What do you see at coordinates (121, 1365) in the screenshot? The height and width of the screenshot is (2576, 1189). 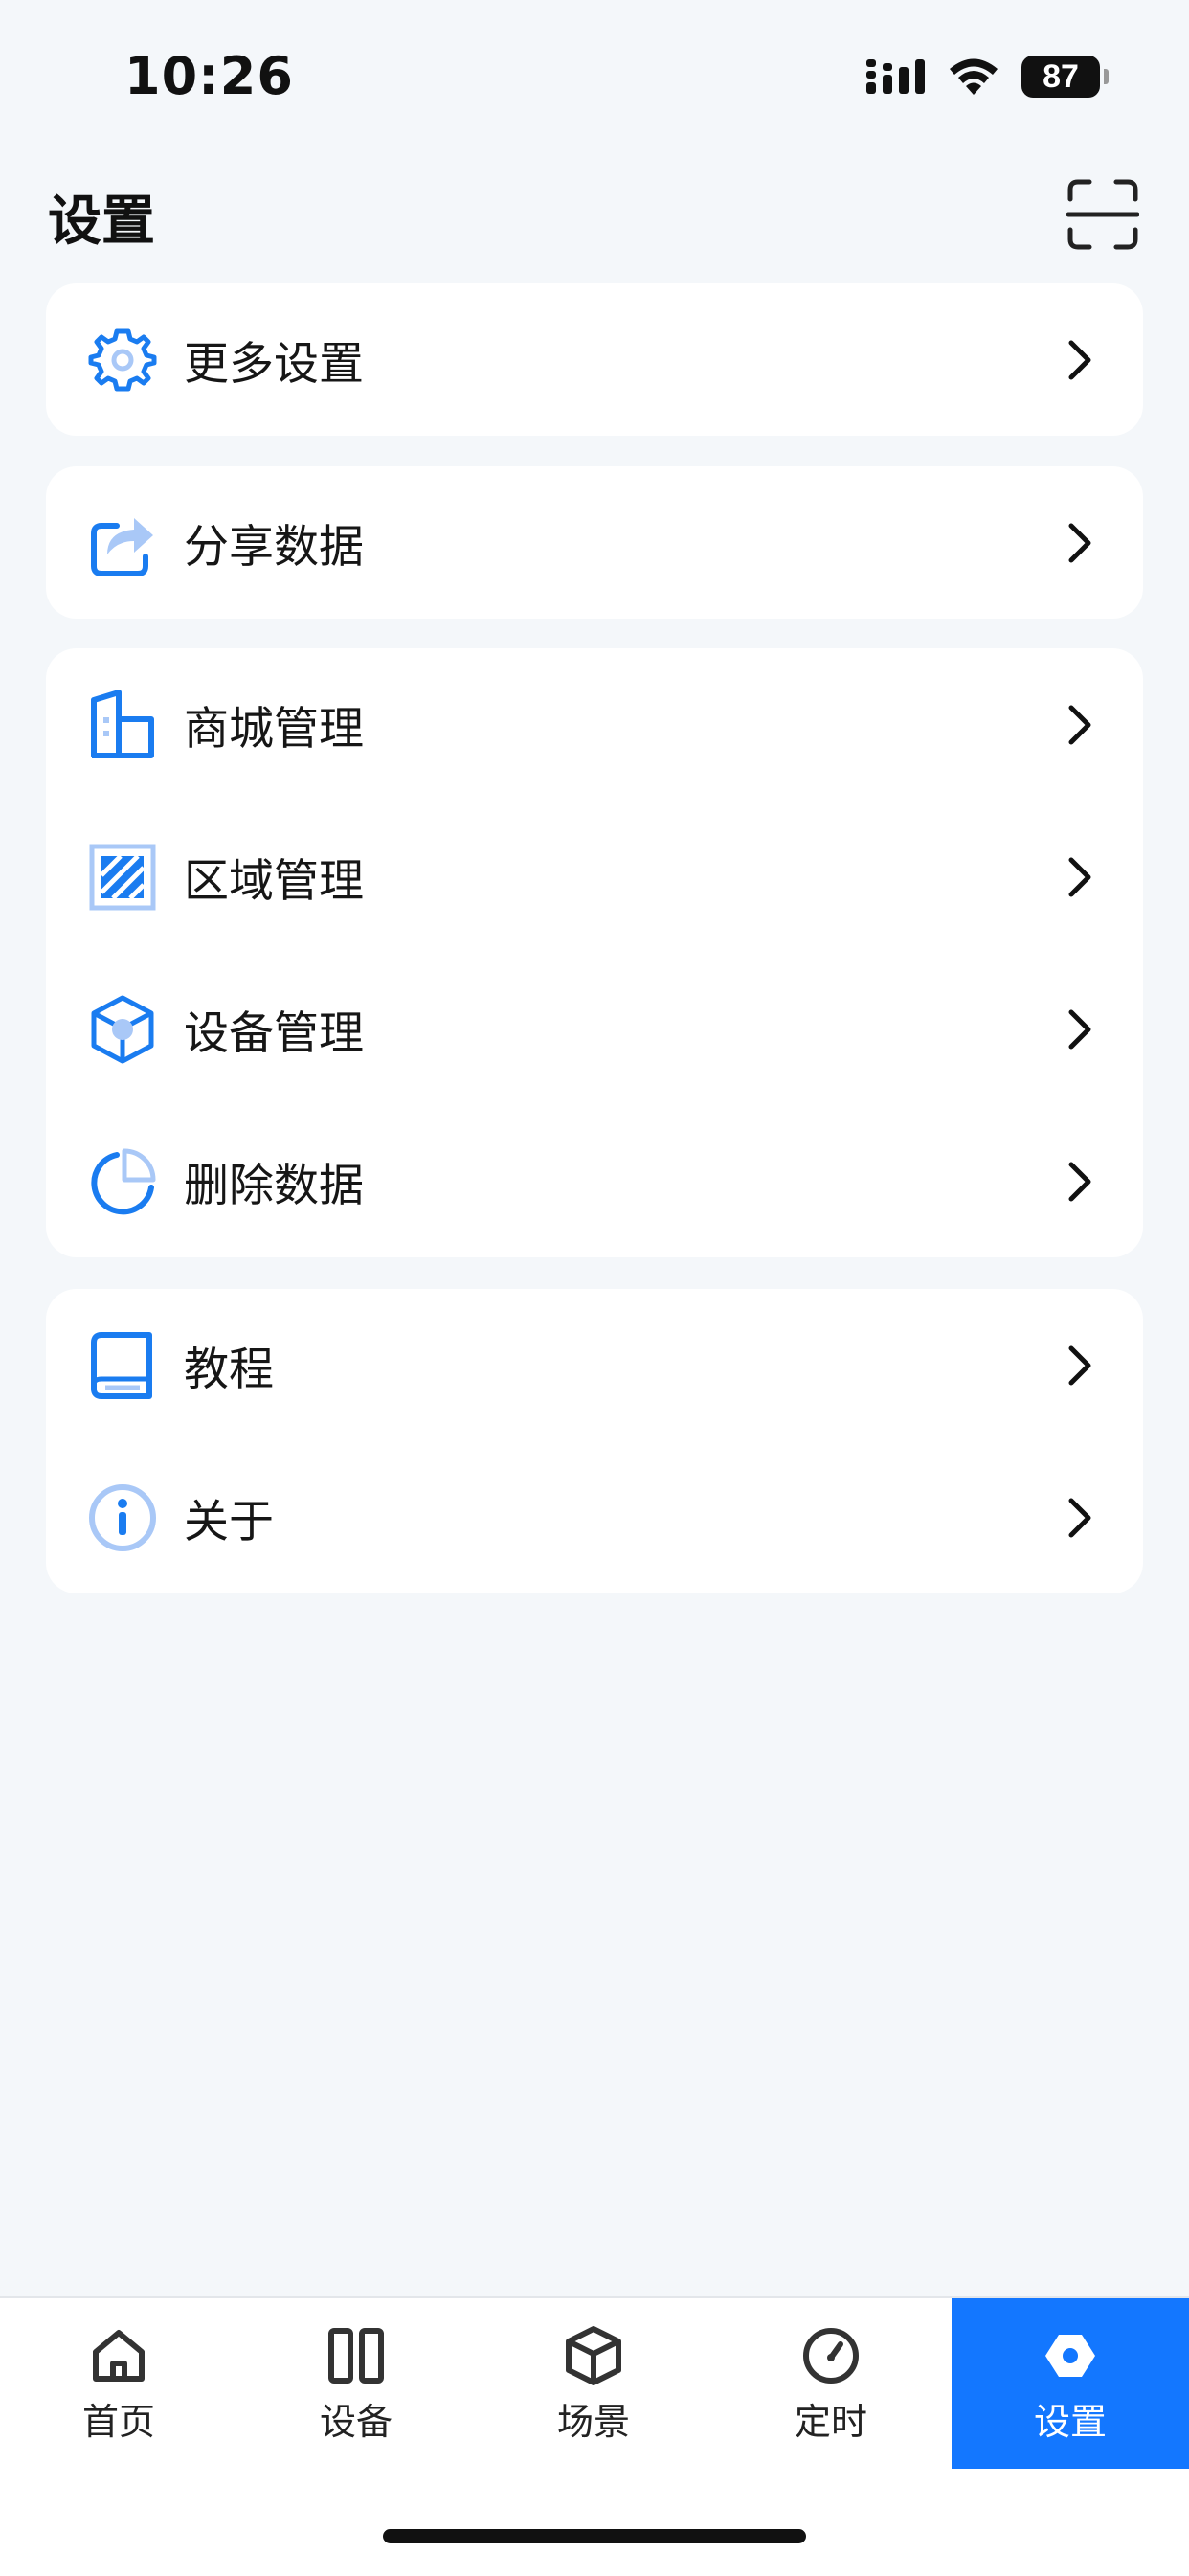 I see `book-icon` at bounding box center [121, 1365].